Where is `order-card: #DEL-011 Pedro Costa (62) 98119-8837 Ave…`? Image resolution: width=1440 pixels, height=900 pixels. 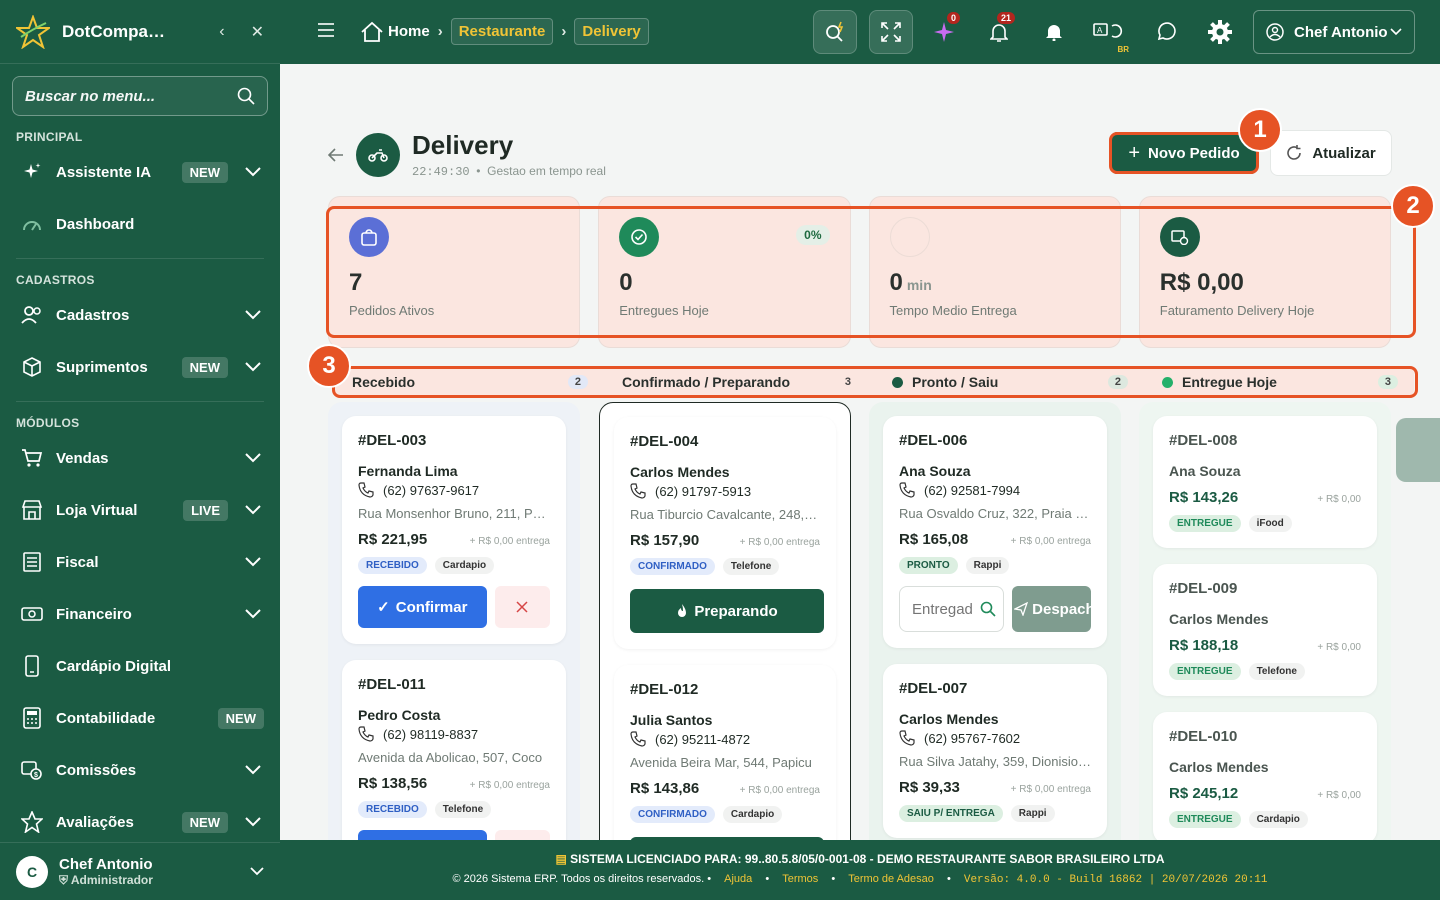
order-card: #DEL-011 Pedro Costa (62) 98119-8837 Ave… is located at coordinates (454, 750).